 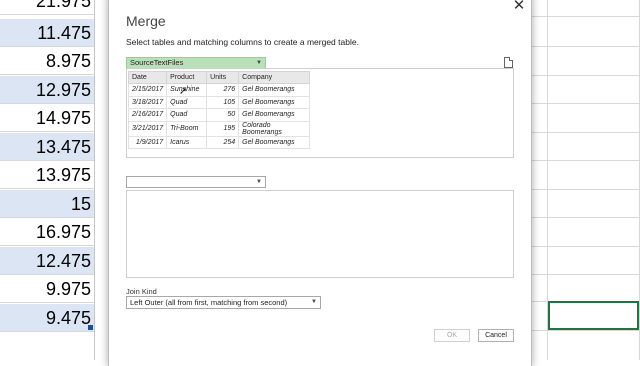 I want to click on sheet-cell: 12.975, so click(x=47, y=90).